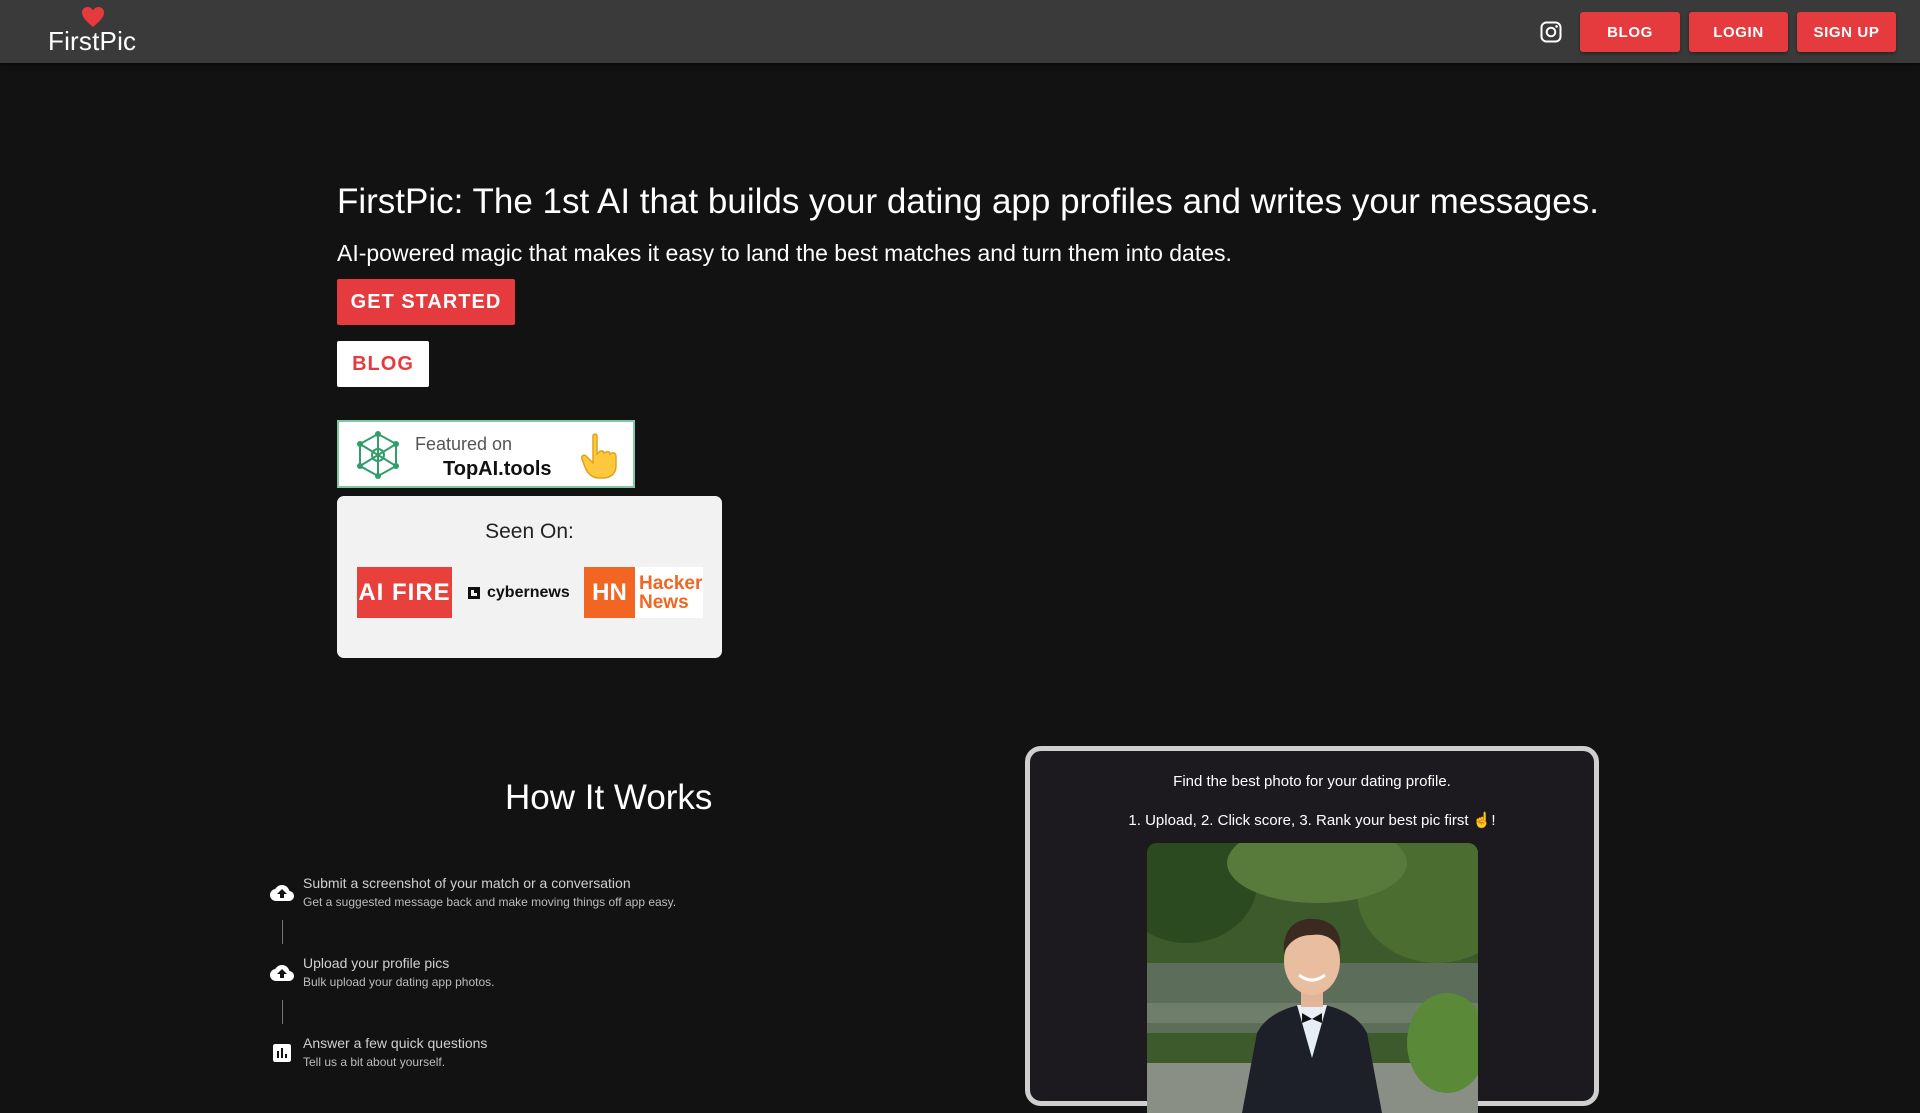  What do you see at coordinates (376, 963) in the screenshot?
I see `step-2-title: Upload your profile pics` at bounding box center [376, 963].